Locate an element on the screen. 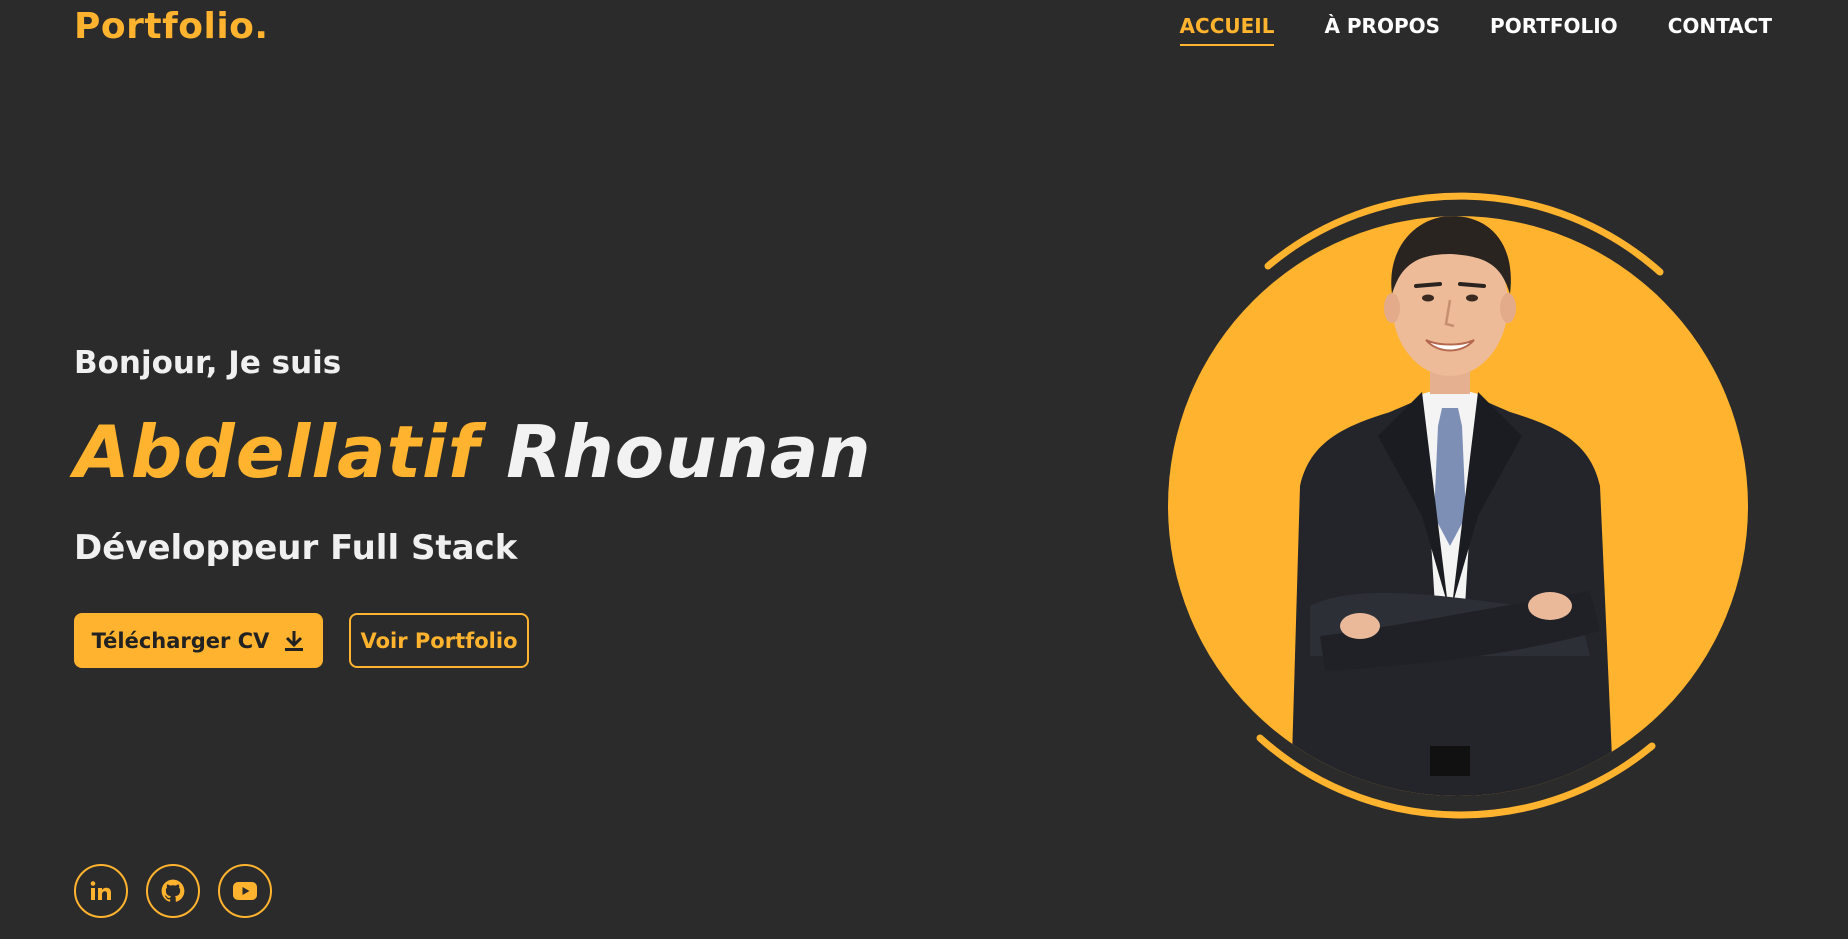 This screenshot has width=1848, height=939. youtube-icon is located at coordinates (245, 891).